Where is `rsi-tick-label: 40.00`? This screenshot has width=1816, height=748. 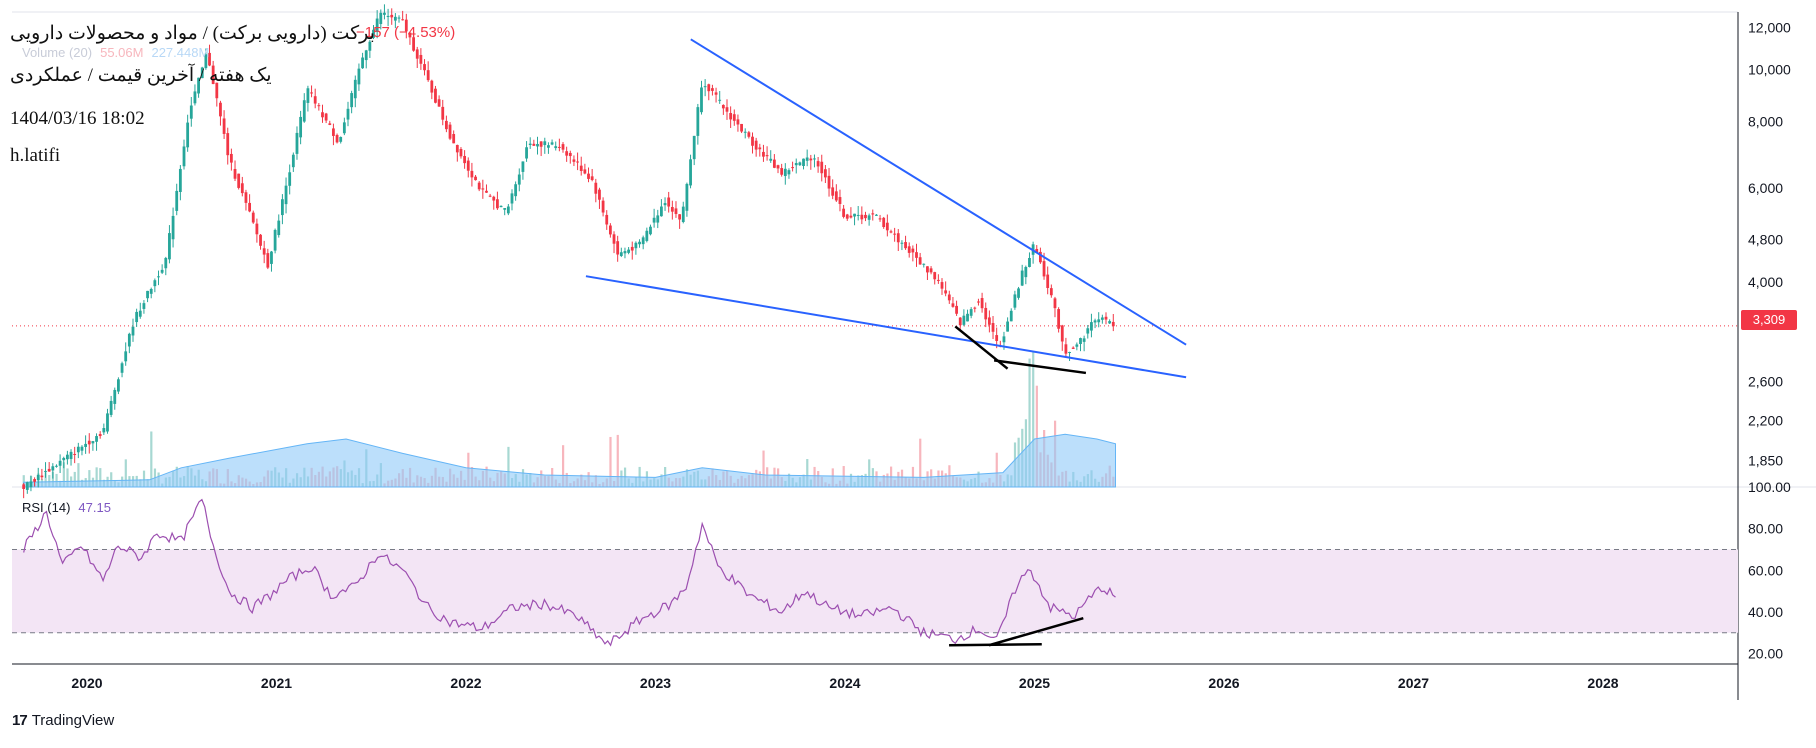 rsi-tick-label: 40.00 is located at coordinates (1765, 612).